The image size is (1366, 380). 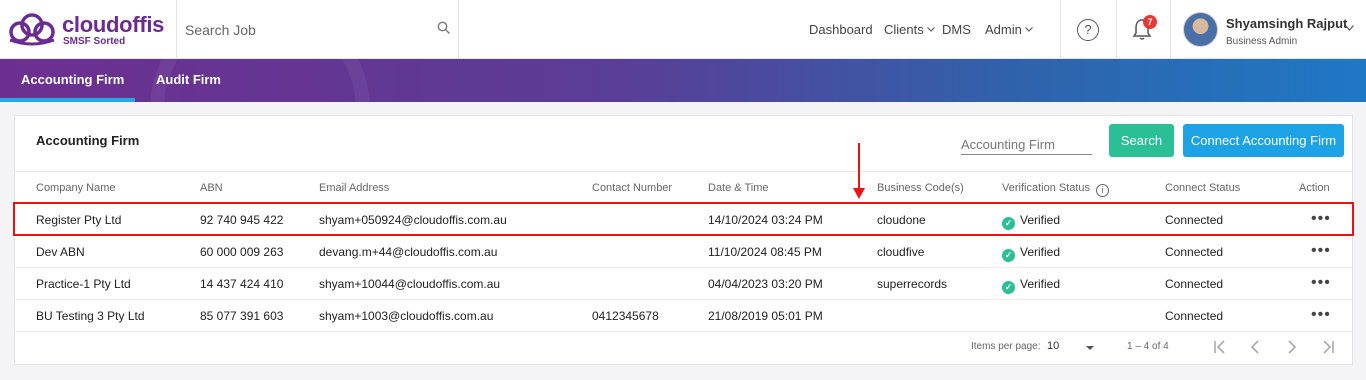 What do you see at coordinates (1141, 140) in the screenshot?
I see `search-button: Search` at bounding box center [1141, 140].